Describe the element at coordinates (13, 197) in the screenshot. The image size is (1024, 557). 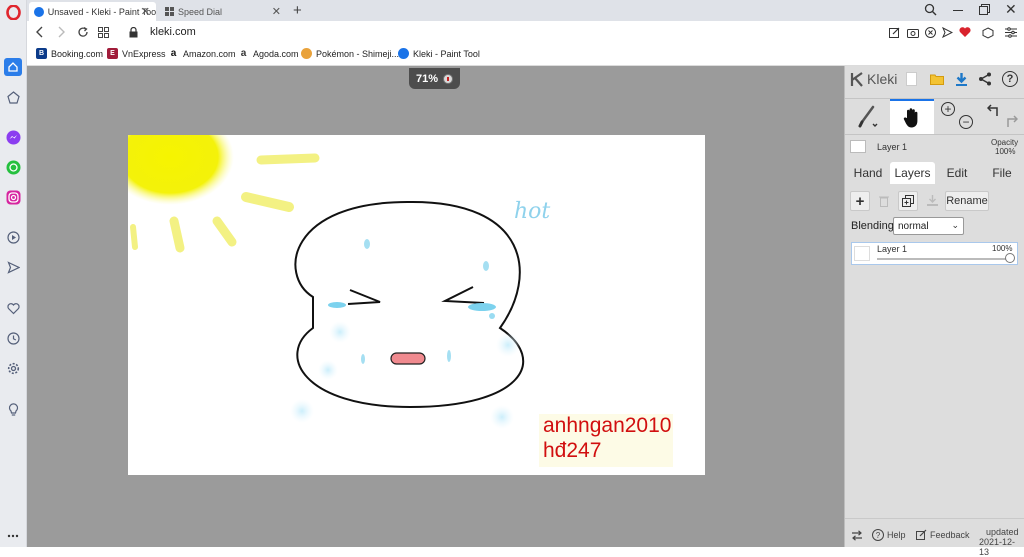
I see `instagram-icon` at that location.